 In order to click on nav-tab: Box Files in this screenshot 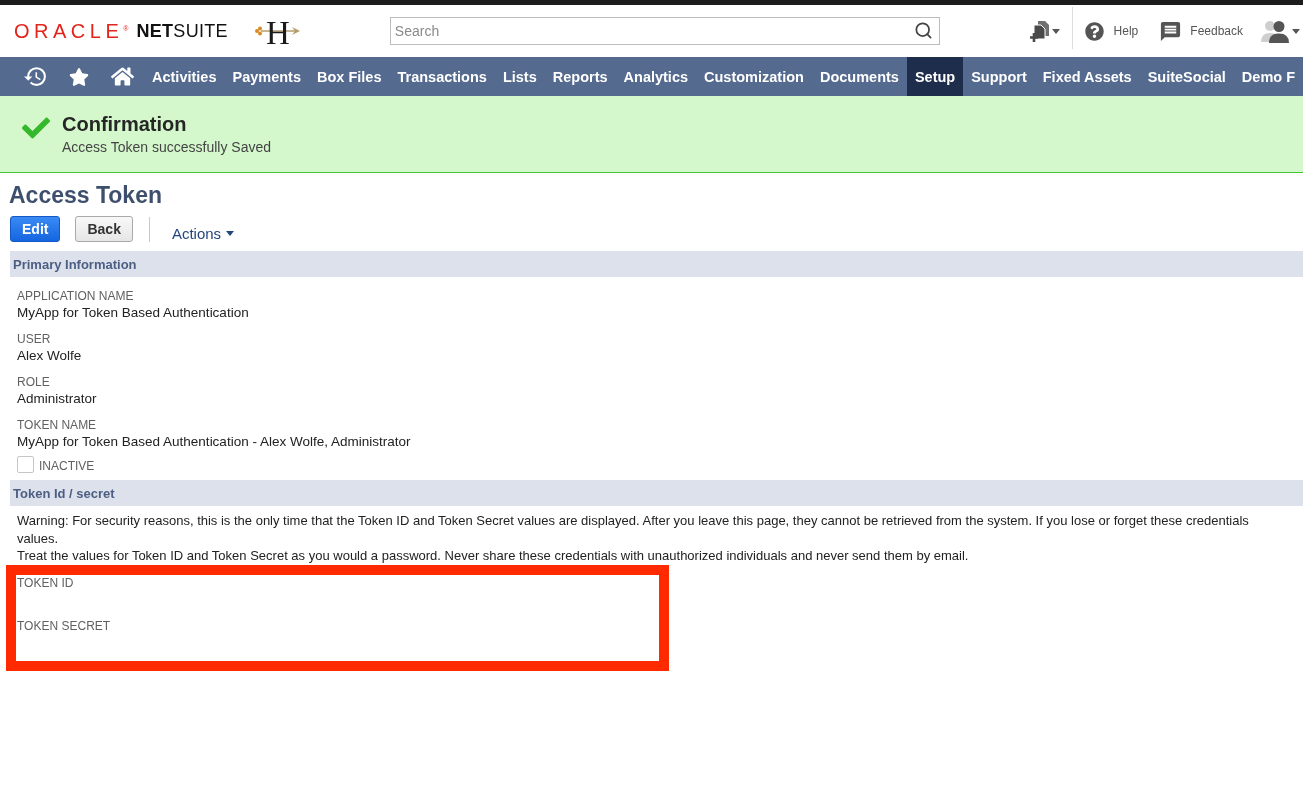, I will do `click(349, 76)`.